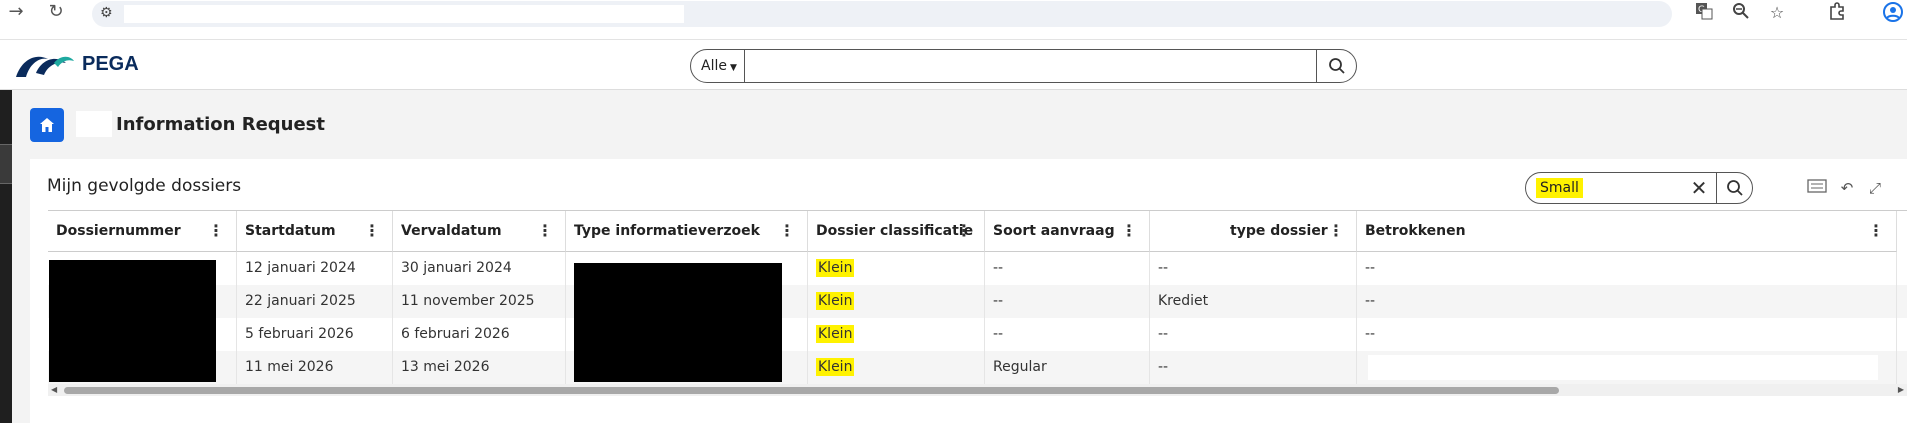 Image resolution: width=1907 pixels, height=423 pixels. Describe the element at coordinates (404, 14) in the screenshot. I see `url-text` at that location.